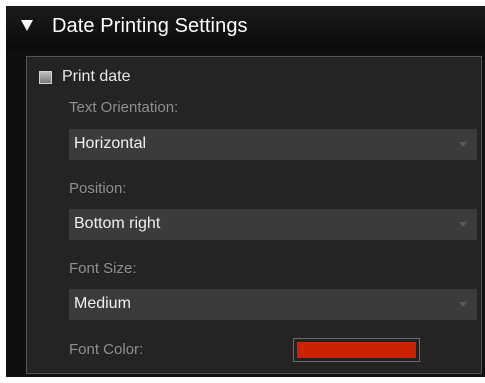 This screenshot has width=485, height=383. Describe the element at coordinates (117, 223) in the screenshot. I see `position-value: Bottom right` at that location.